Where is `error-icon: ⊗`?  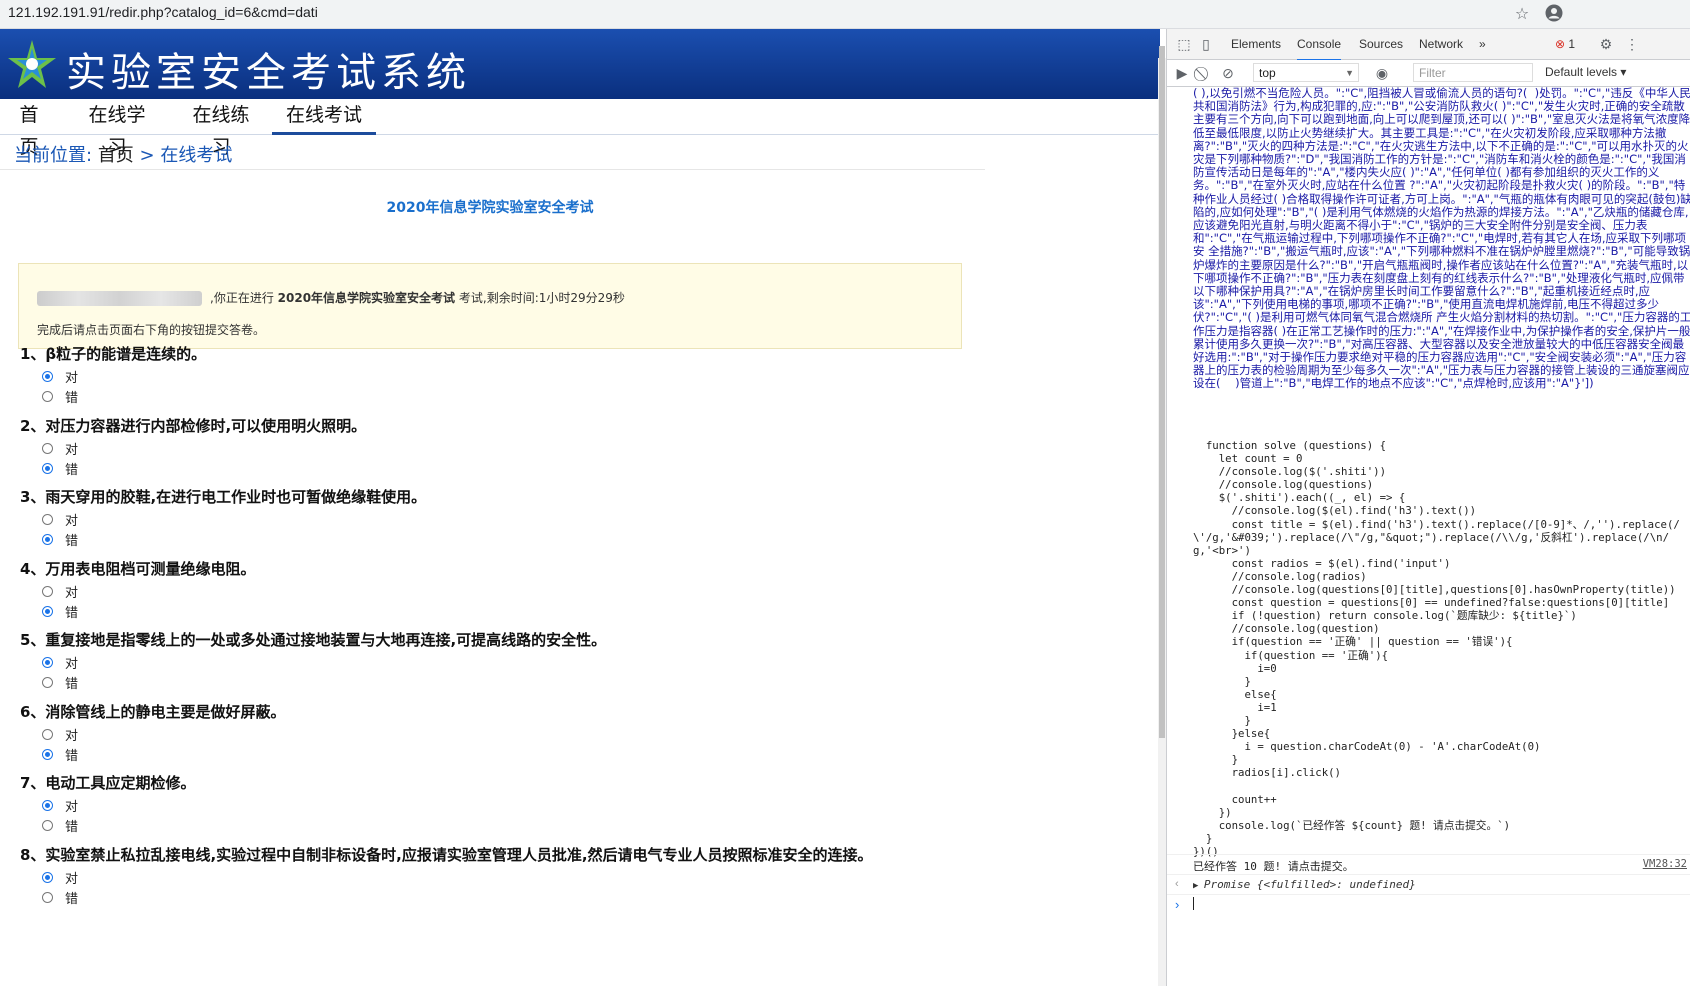 error-icon: ⊗ is located at coordinates (1560, 44).